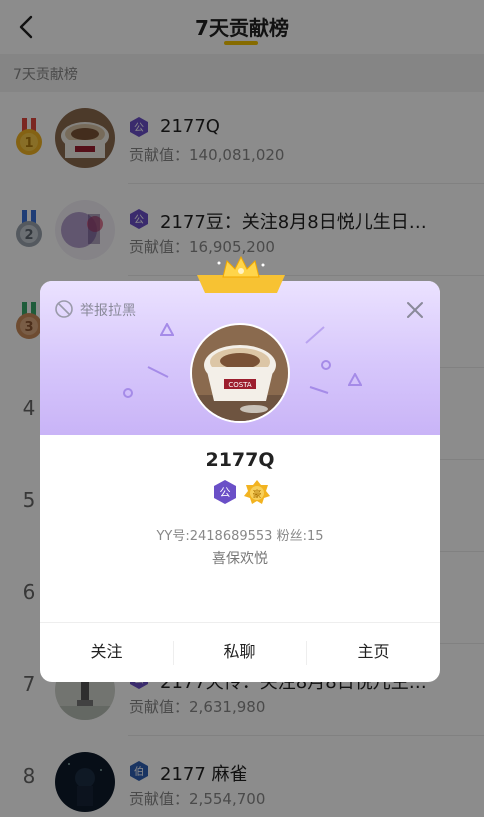  I want to click on profile-signature: 喜保欢悦, so click(240, 559).